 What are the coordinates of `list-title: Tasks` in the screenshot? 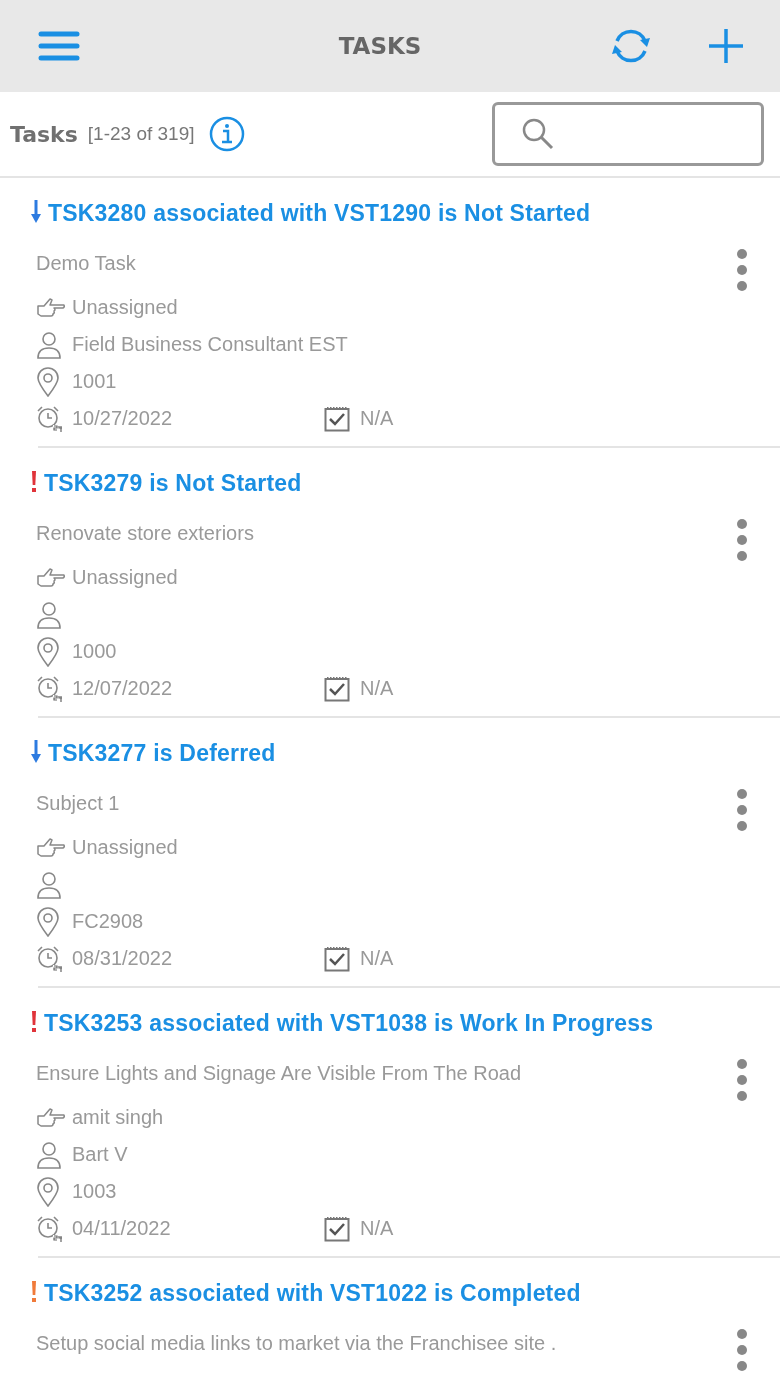 It's located at (44, 134).